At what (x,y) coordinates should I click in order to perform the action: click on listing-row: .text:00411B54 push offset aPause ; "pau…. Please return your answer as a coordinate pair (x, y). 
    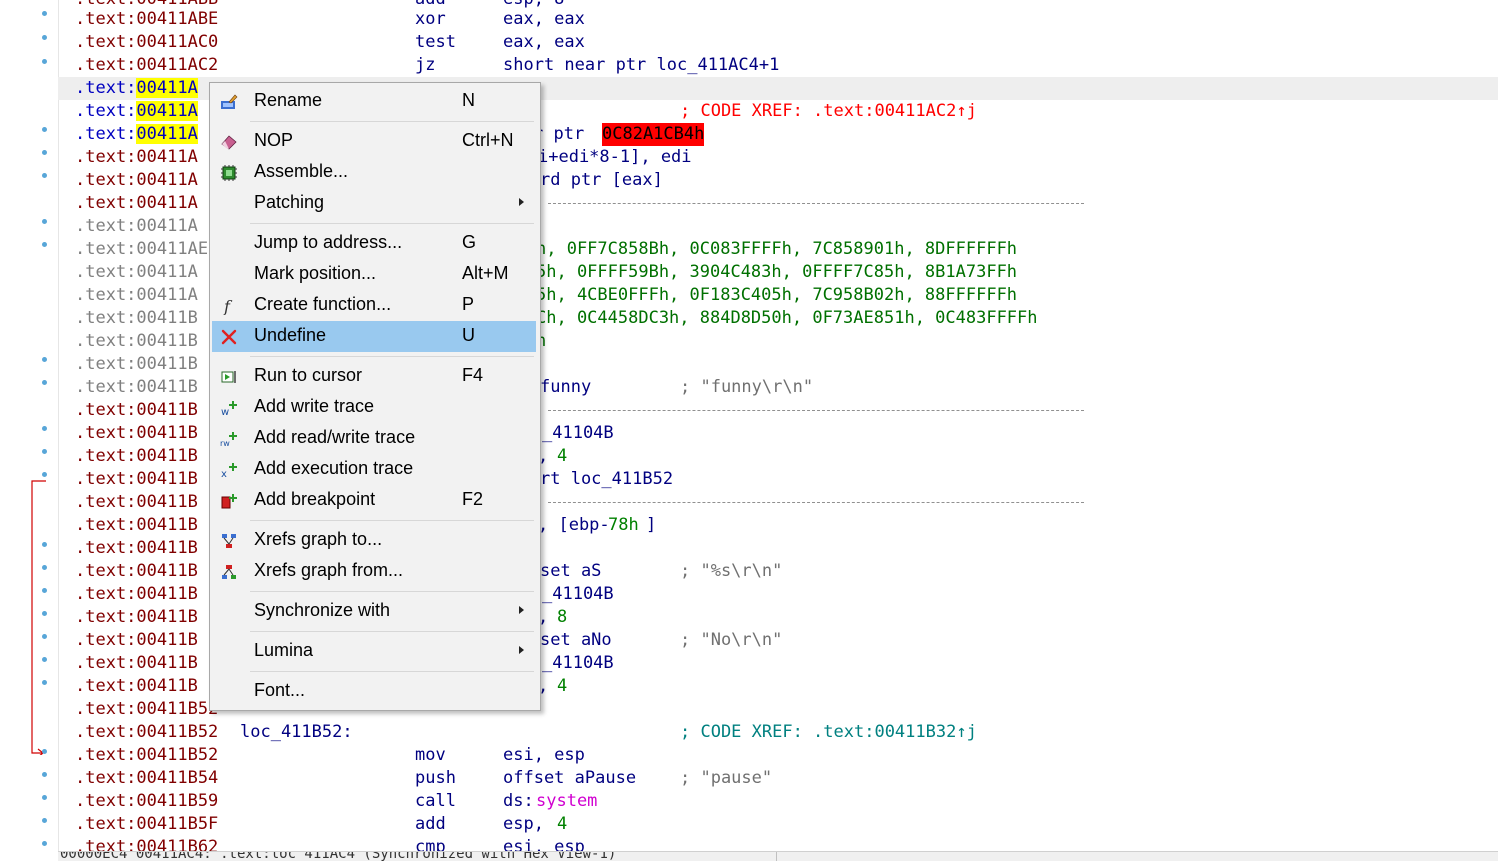
    Looking at the image, I should click on (778, 778).